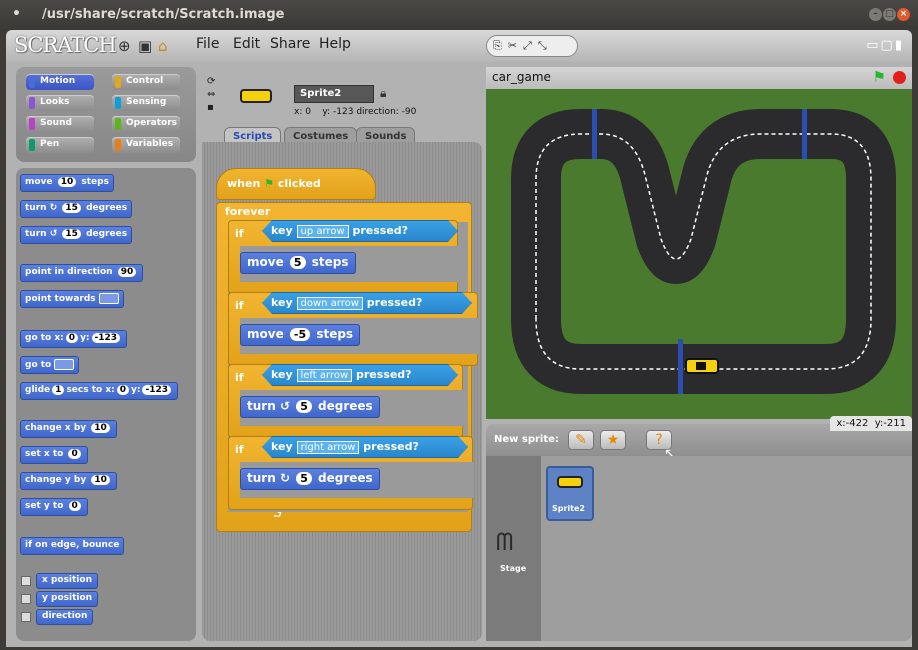 The image size is (918, 650). I want to click on stage-thumbnail: ᗰ Stage, so click(513, 548).